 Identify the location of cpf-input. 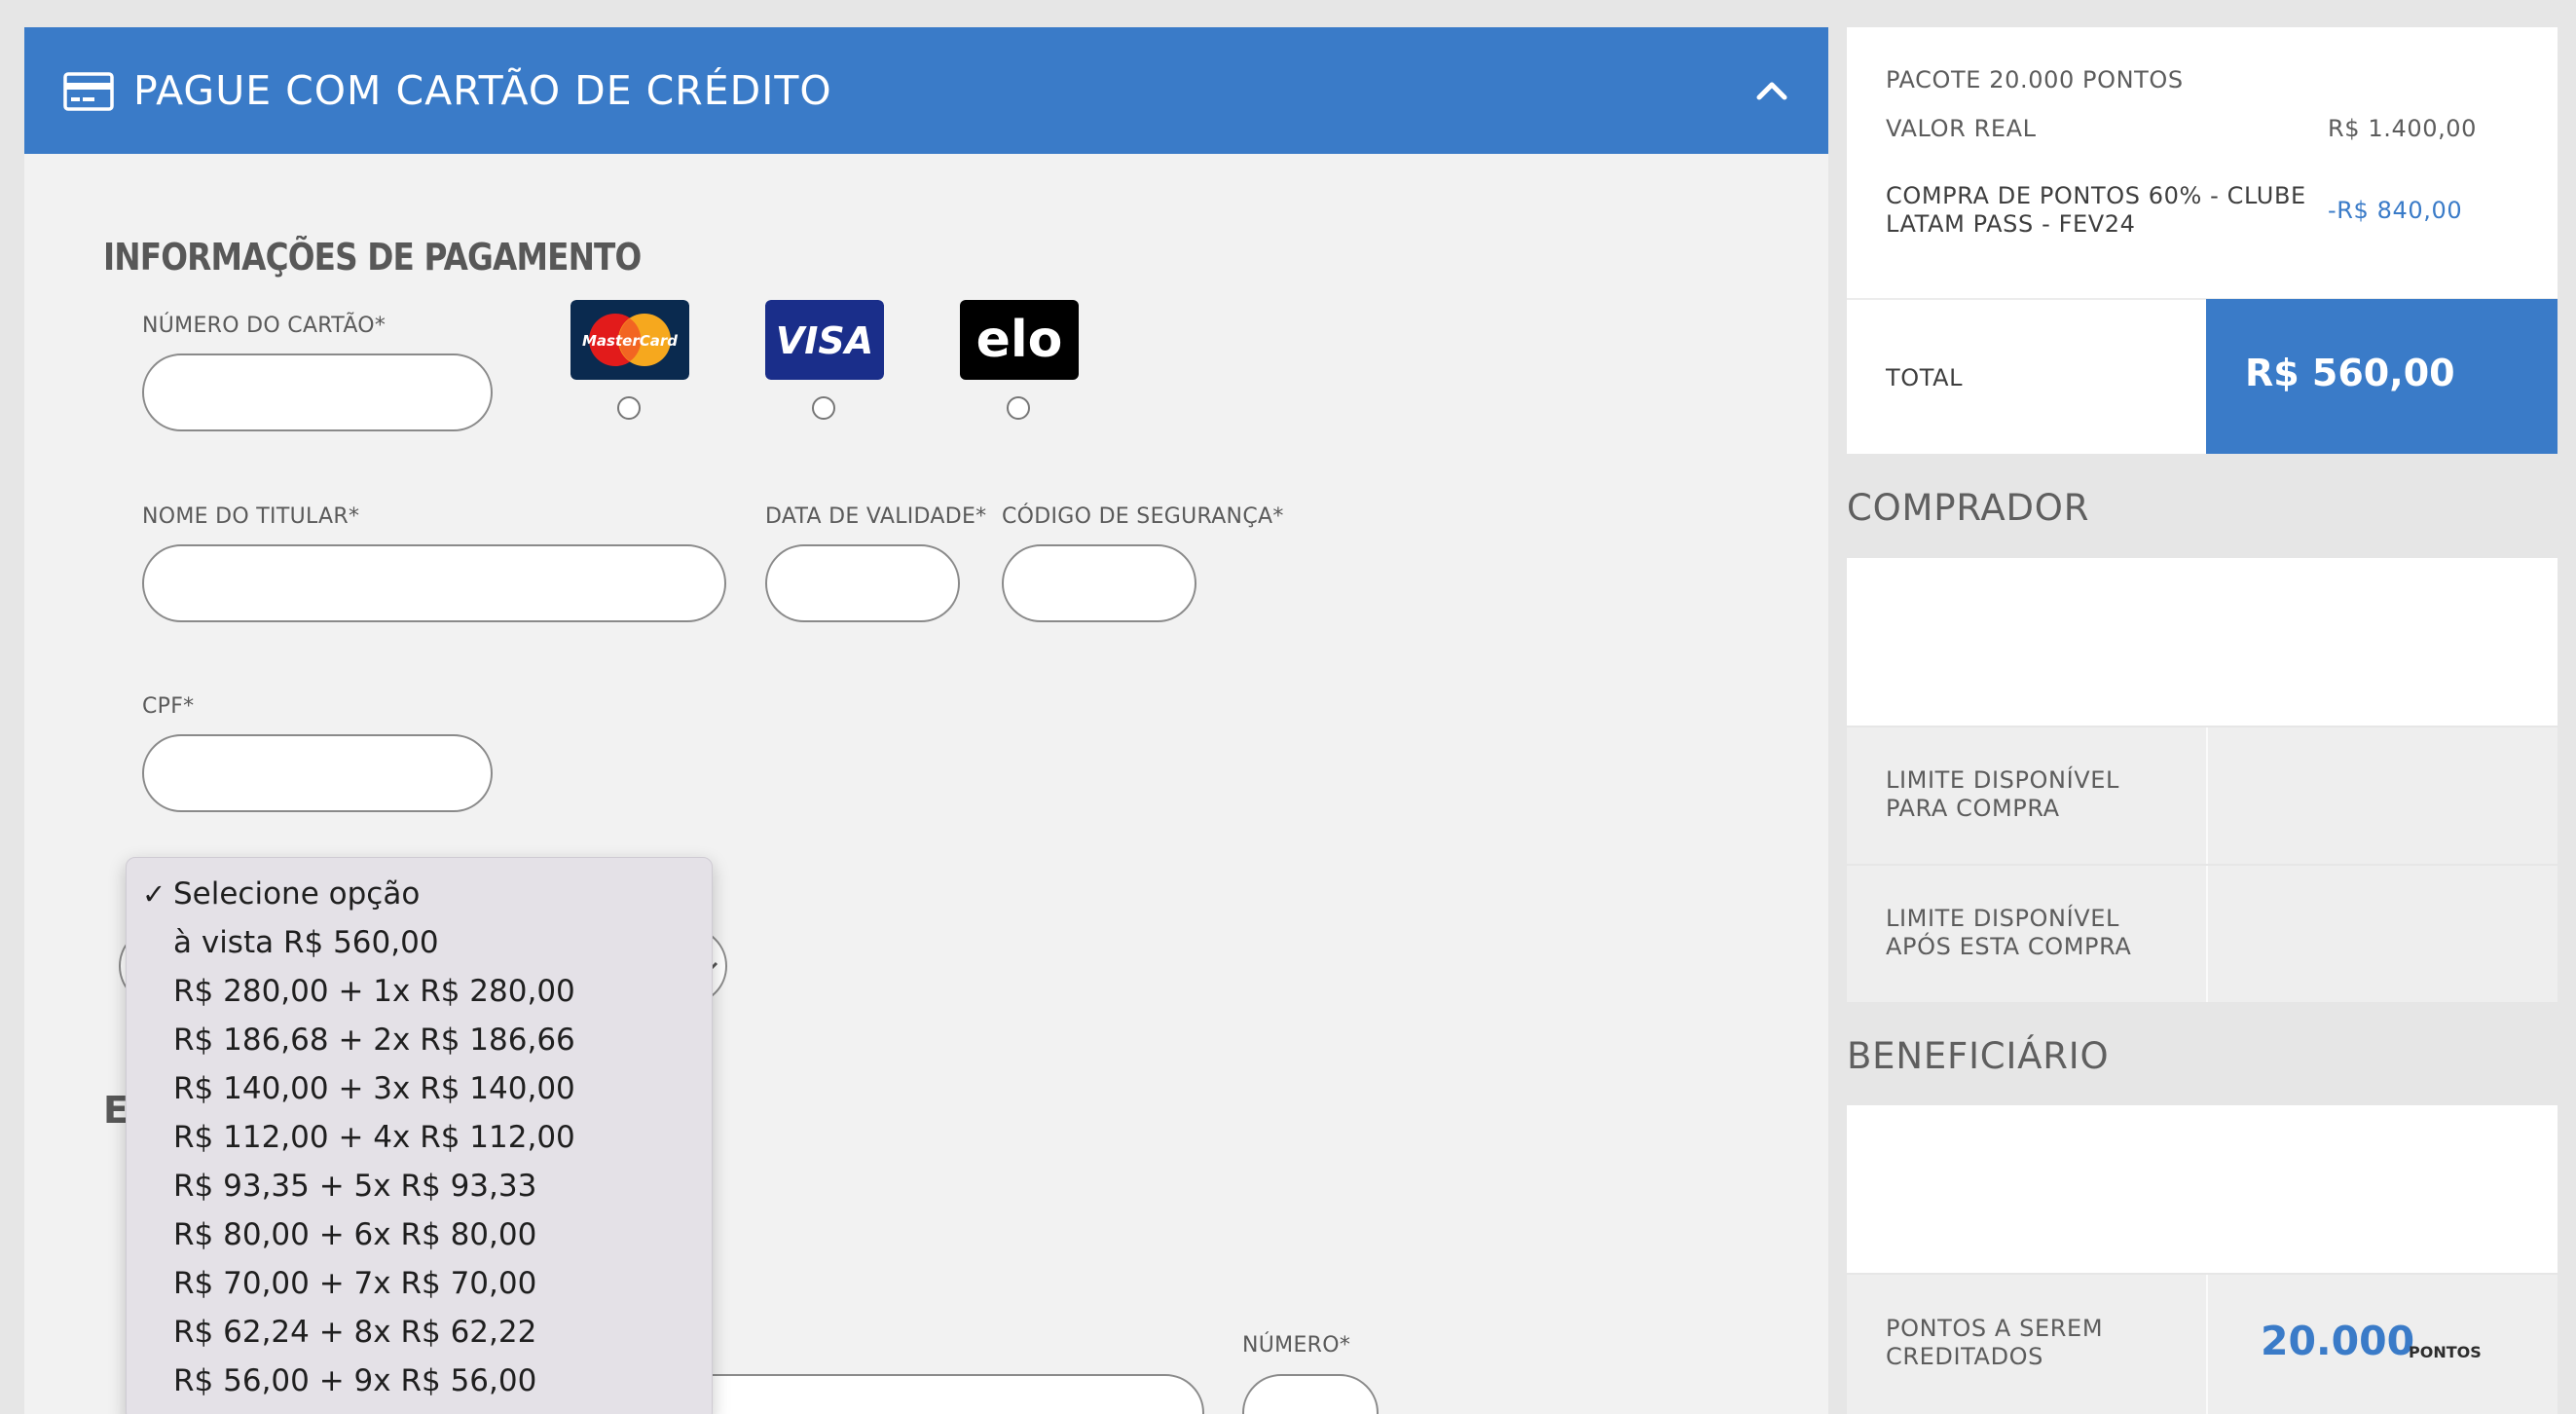
(317, 773).